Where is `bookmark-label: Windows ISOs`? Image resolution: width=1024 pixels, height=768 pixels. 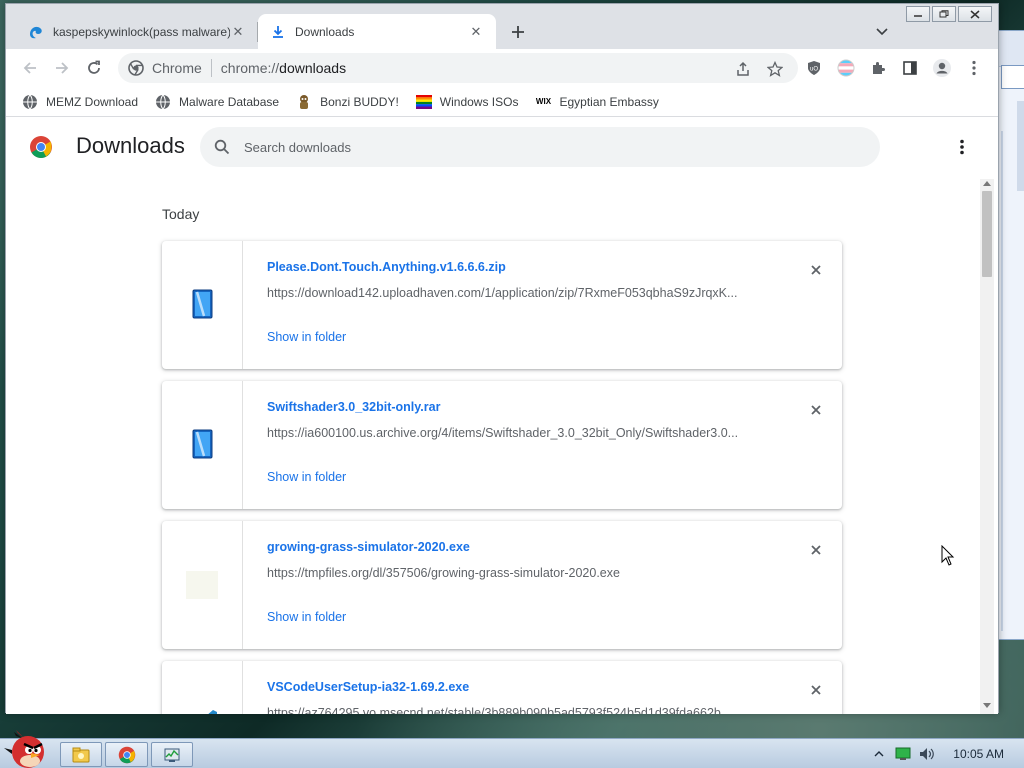 bookmark-label: Windows ISOs is located at coordinates (479, 101).